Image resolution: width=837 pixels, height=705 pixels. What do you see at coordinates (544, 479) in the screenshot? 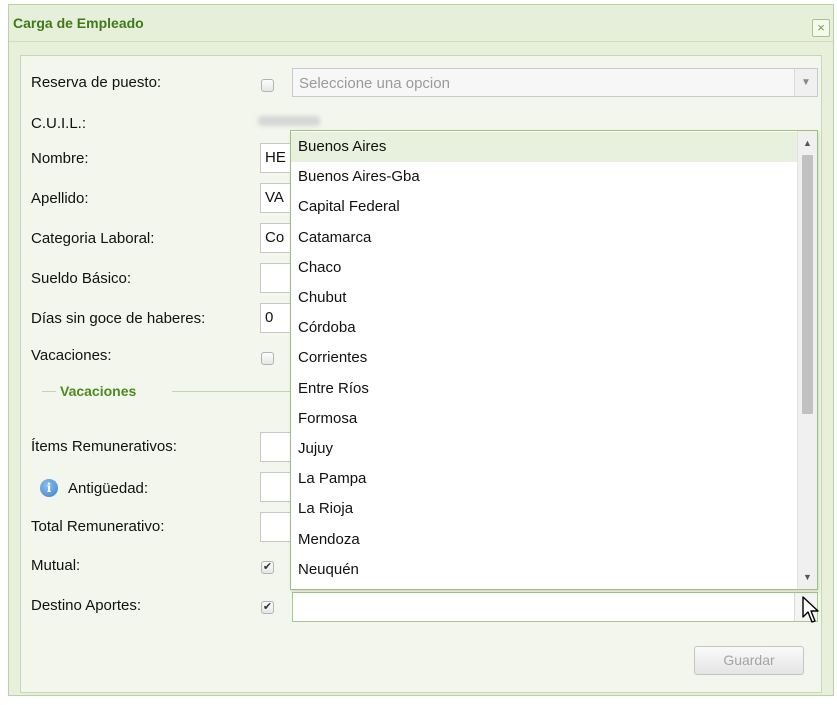
I see `dropdown-option: La Pampa` at bounding box center [544, 479].